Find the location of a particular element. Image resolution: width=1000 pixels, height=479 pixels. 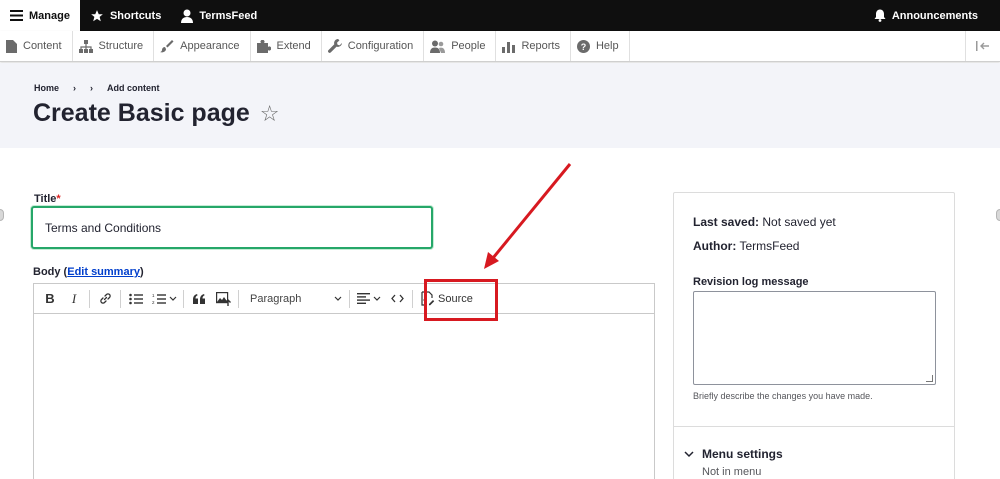

tray-label: Structure is located at coordinates (121, 46).